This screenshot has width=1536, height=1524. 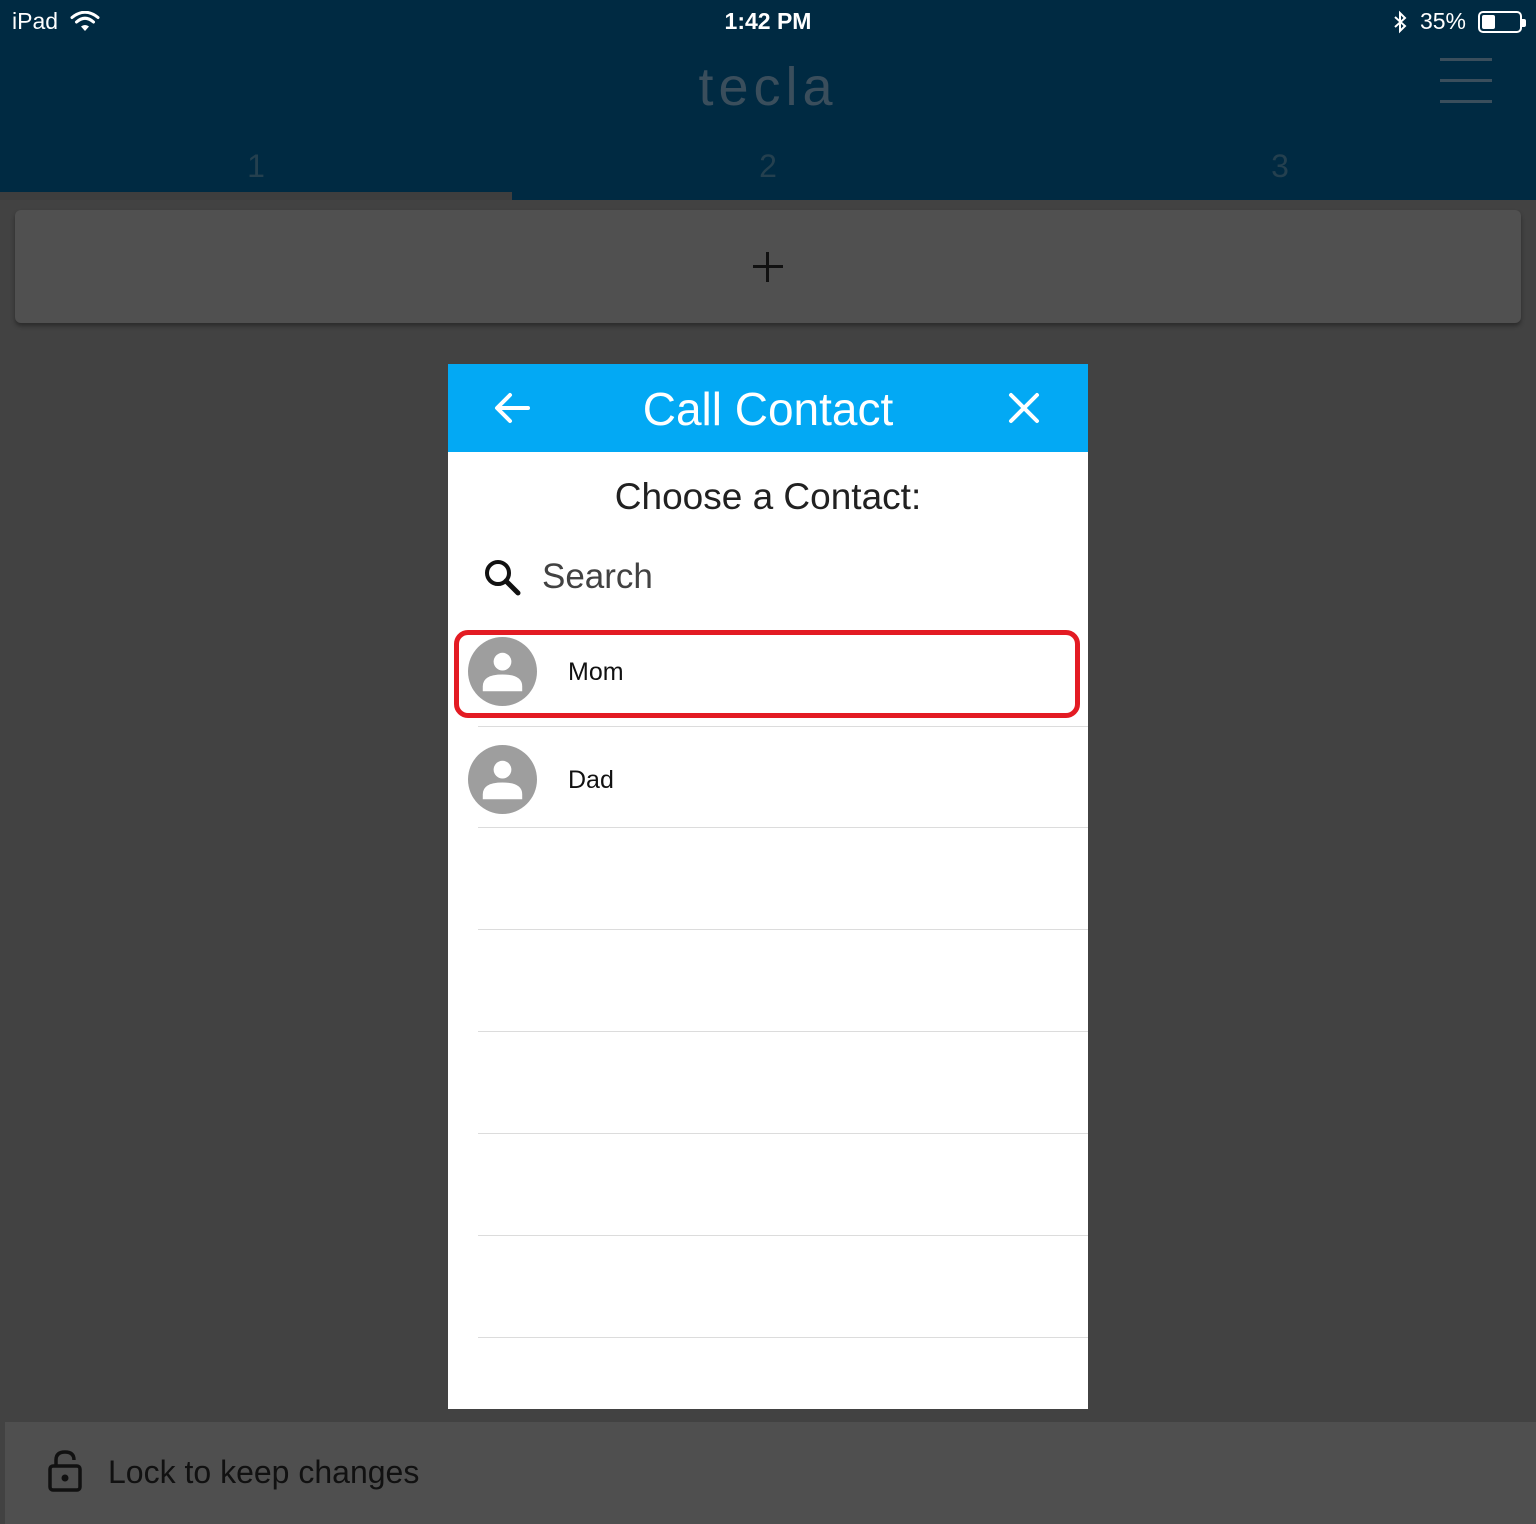 I want to click on lock-label: Lock to keep changes, so click(x=264, y=1472).